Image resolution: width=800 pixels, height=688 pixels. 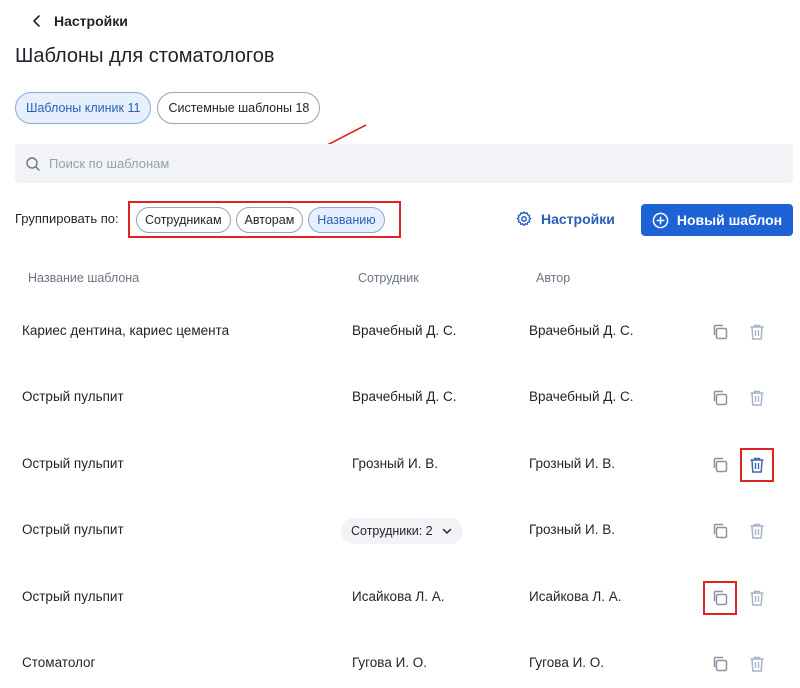 I want to click on table-row: Острый пульпит Сотрудники: 2 Грозный И. В., so click(x=400, y=531).